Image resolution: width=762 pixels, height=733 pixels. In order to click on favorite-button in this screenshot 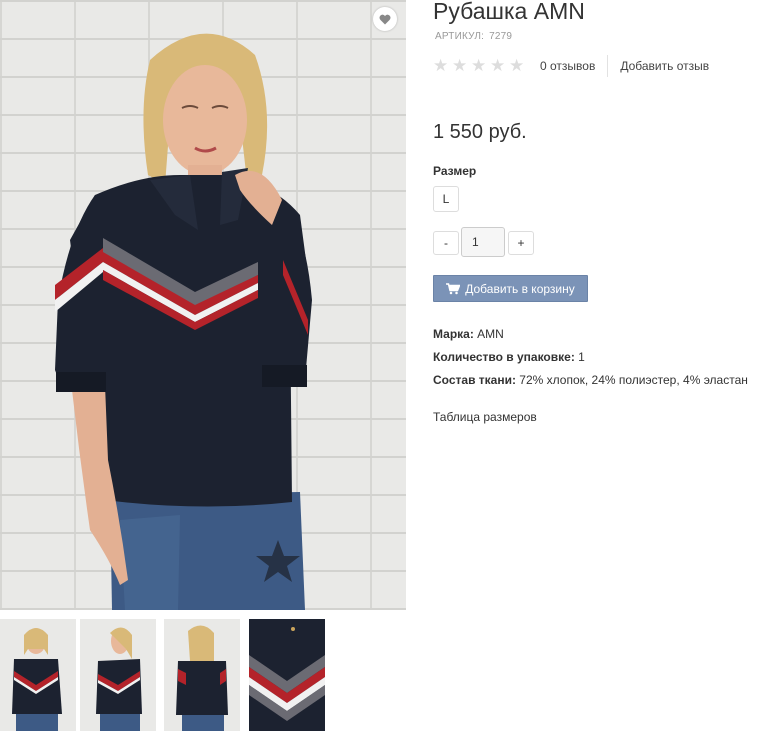, I will do `click(385, 19)`.